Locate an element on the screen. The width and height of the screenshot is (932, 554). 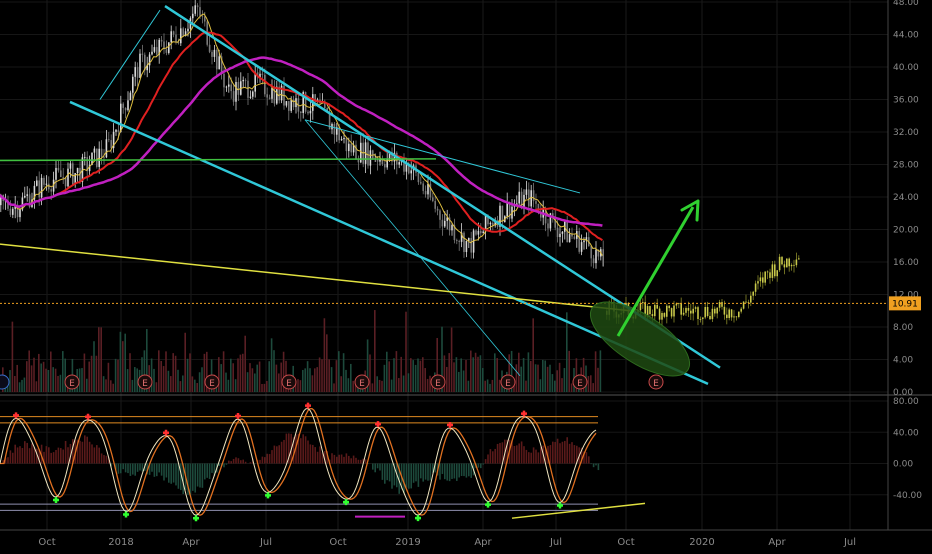
time-tick-label: 2020 is located at coordinates (701, 542).